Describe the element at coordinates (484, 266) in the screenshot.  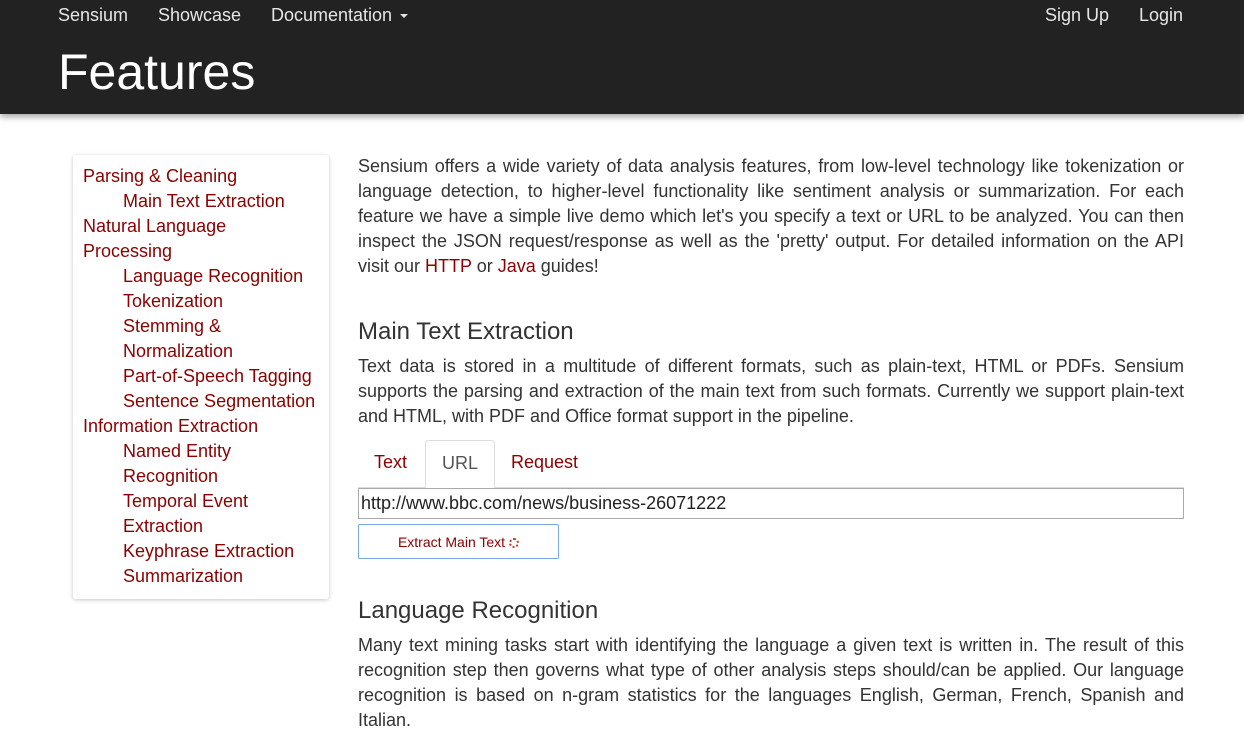
I see `intro-or-text: or` at that location.